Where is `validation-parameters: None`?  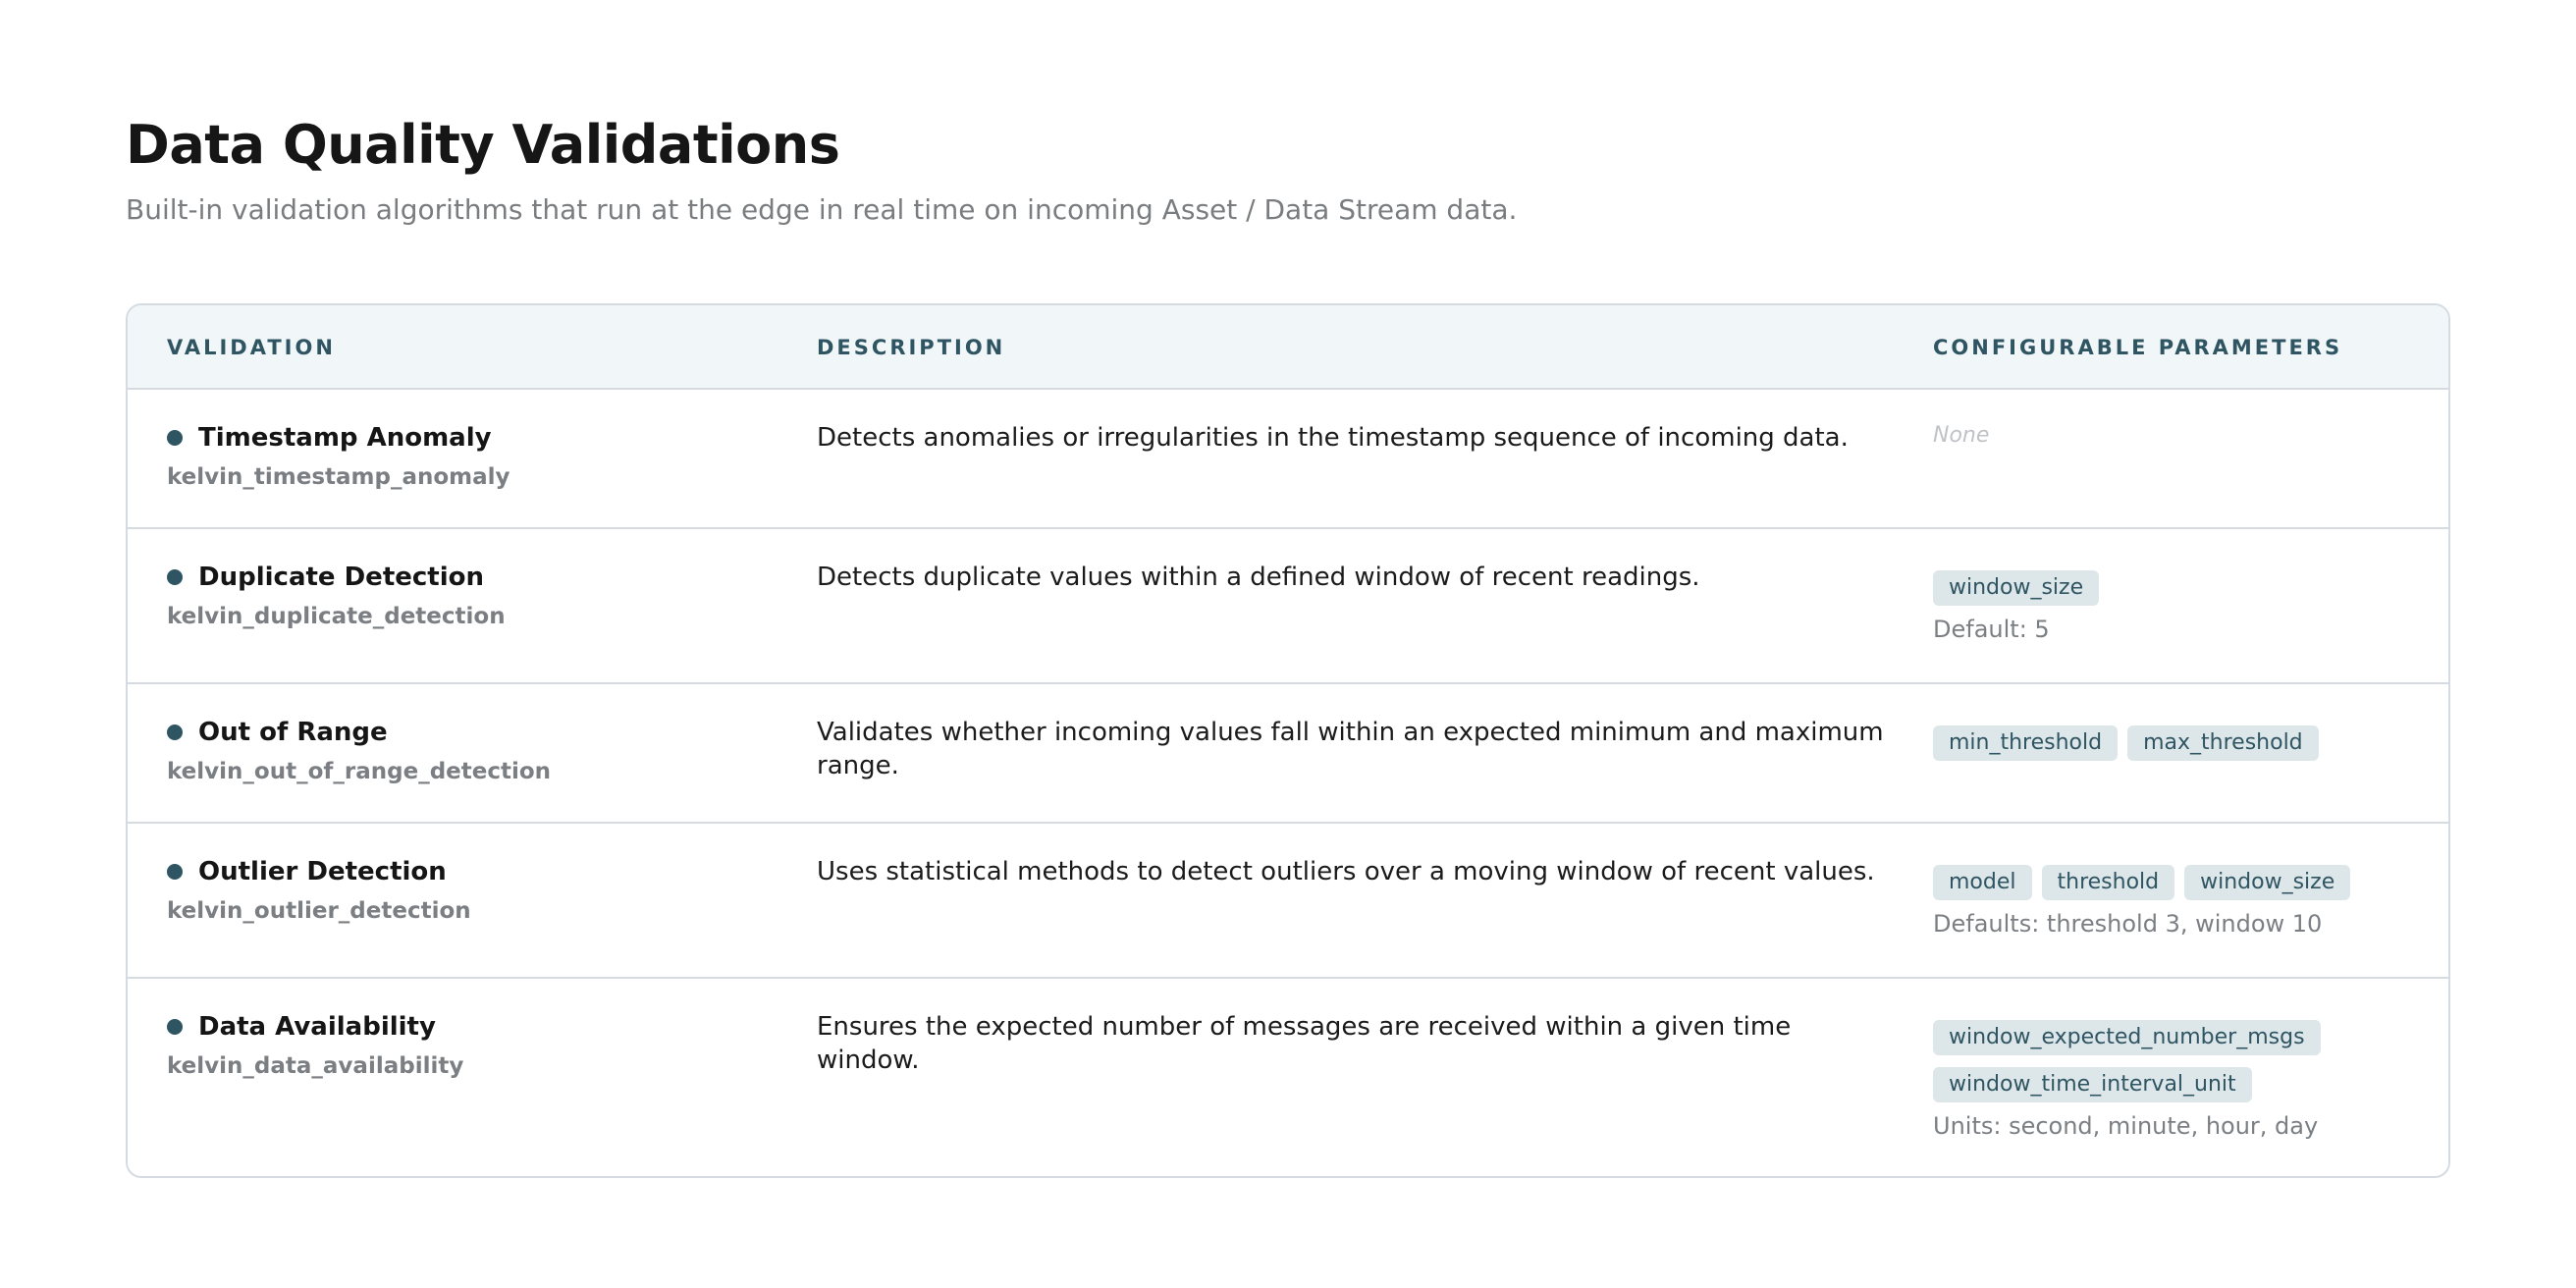 validation-parameters: None is located at coordinates (2178, 437).